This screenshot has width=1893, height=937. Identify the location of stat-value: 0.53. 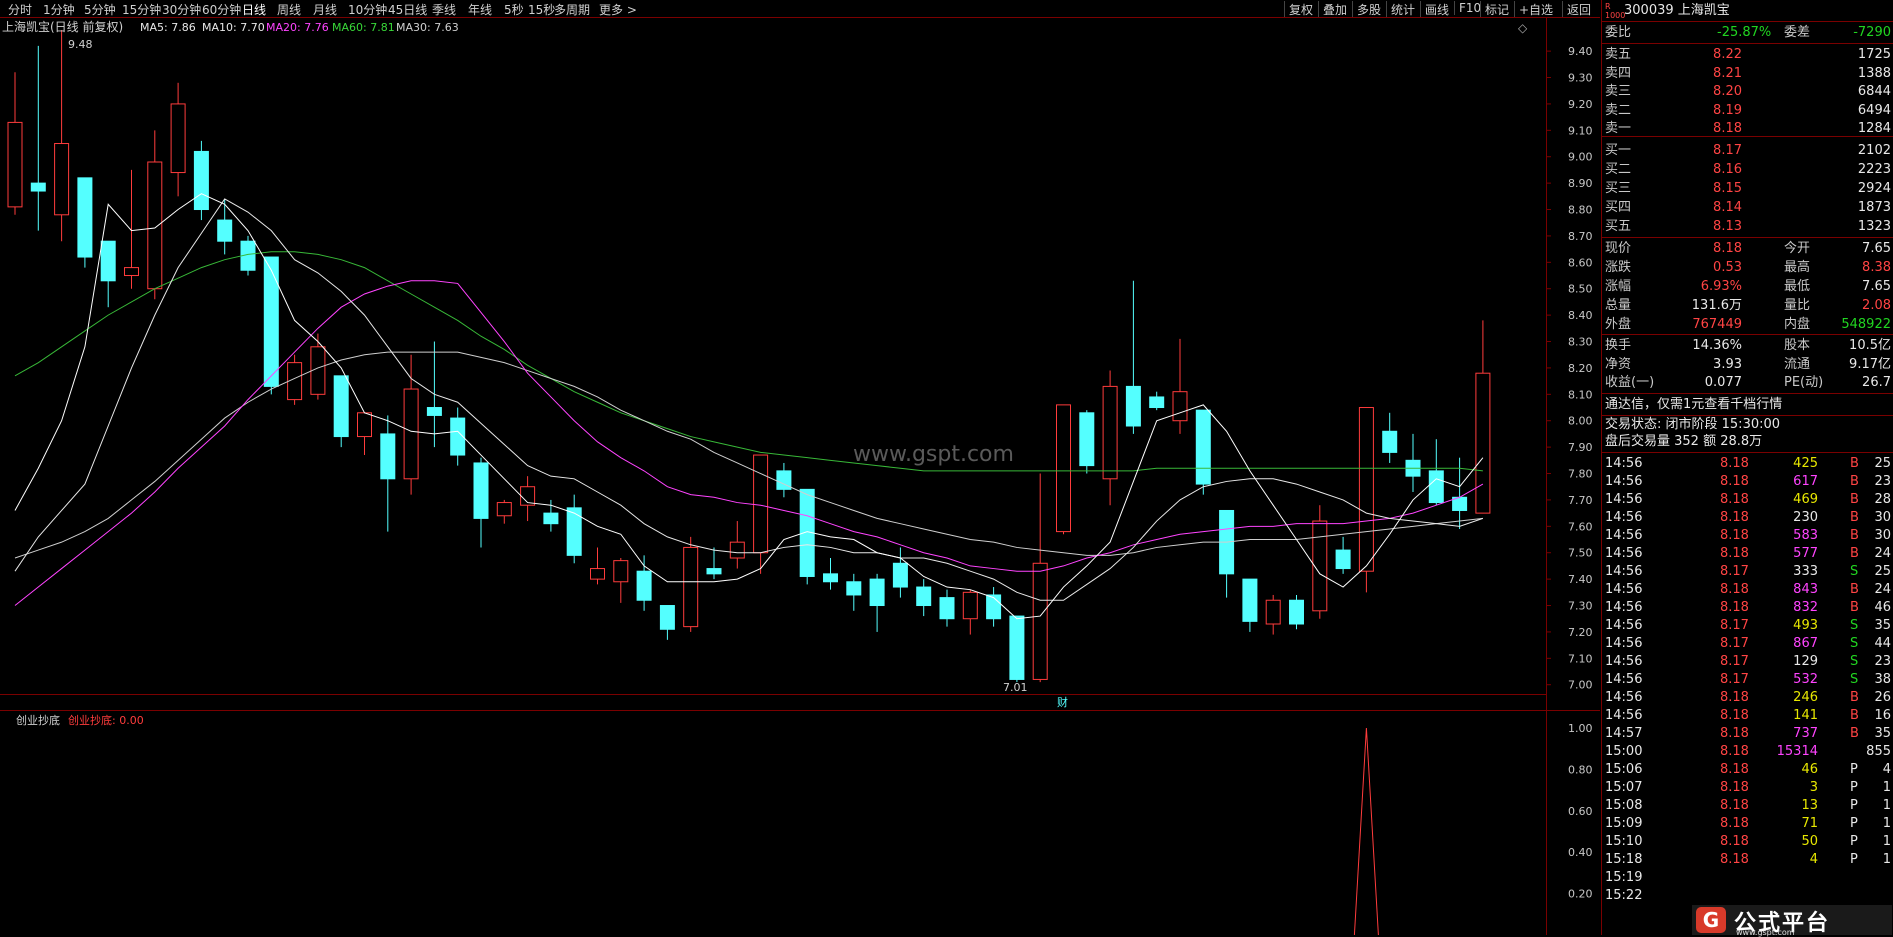
(1727, 267).